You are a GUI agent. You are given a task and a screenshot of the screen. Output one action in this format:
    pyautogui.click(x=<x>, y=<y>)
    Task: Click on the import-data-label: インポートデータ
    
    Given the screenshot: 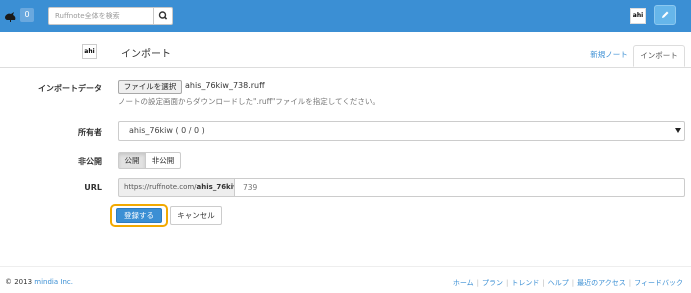 What is the action you would take?
    pyautogui.click(x=70, y=88)
    